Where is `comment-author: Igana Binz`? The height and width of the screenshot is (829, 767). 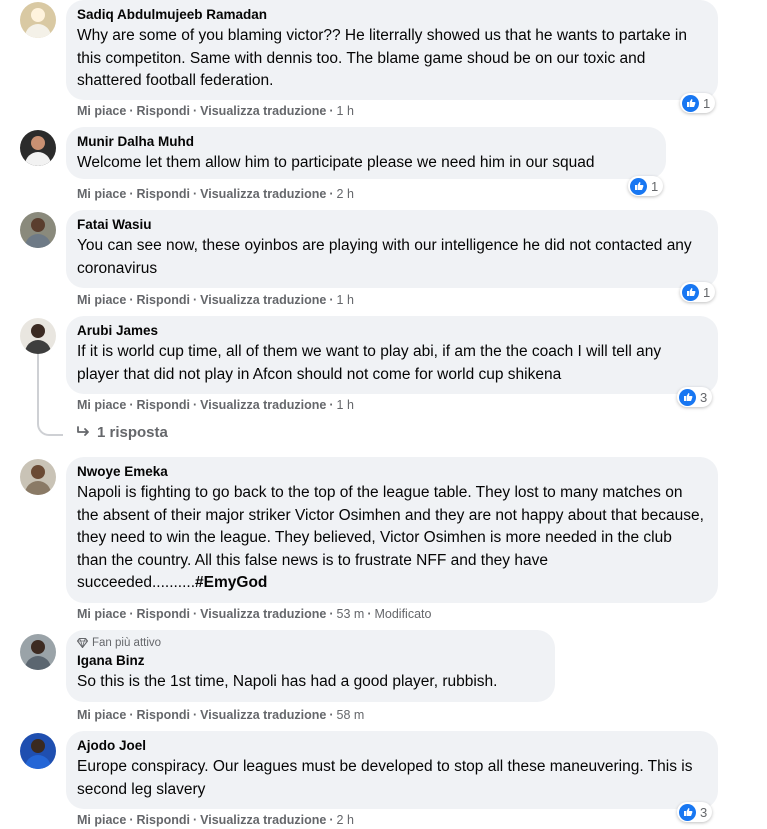 comment-author: Igana Binz is located at coordinates (310, 660).